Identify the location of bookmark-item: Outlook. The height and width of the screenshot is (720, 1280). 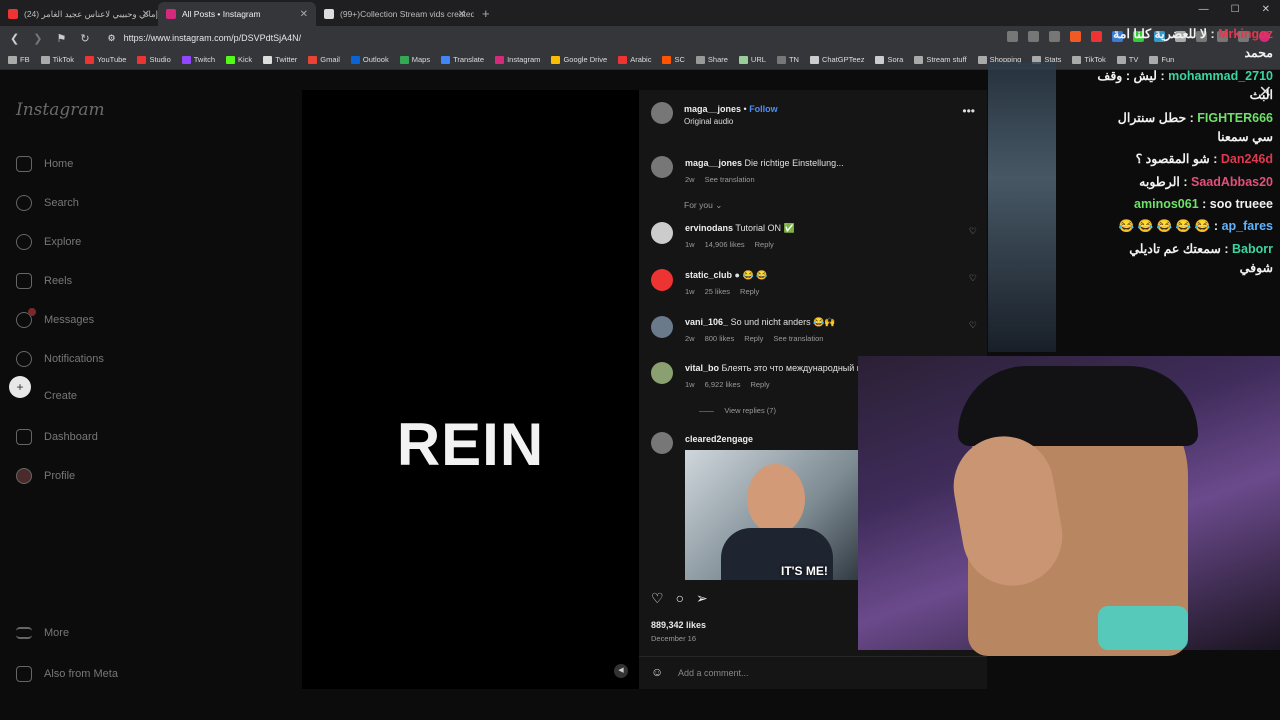
(369, 59).